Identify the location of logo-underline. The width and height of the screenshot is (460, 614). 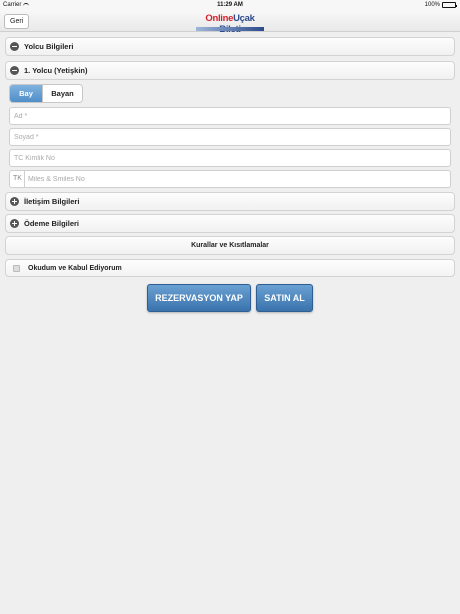
(230, 29).